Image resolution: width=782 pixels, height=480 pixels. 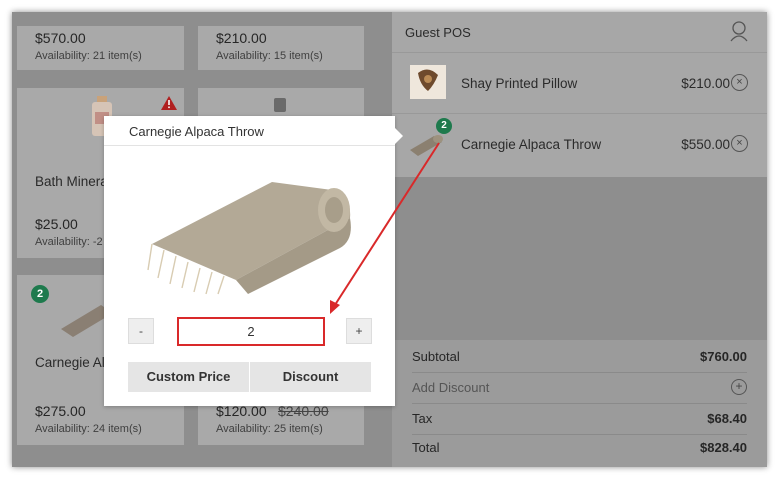 What do you see at coordinates (88, 56) in the screenshot?
I see `product-availability: Availability: 21 item(s)` at bounding box center [88, 56].